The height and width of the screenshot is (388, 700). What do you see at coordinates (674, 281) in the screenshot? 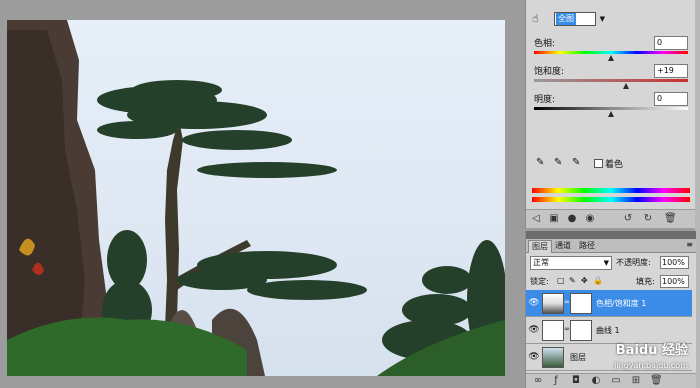
I see `fill-input: 100%` at bounding box center [674, 281].